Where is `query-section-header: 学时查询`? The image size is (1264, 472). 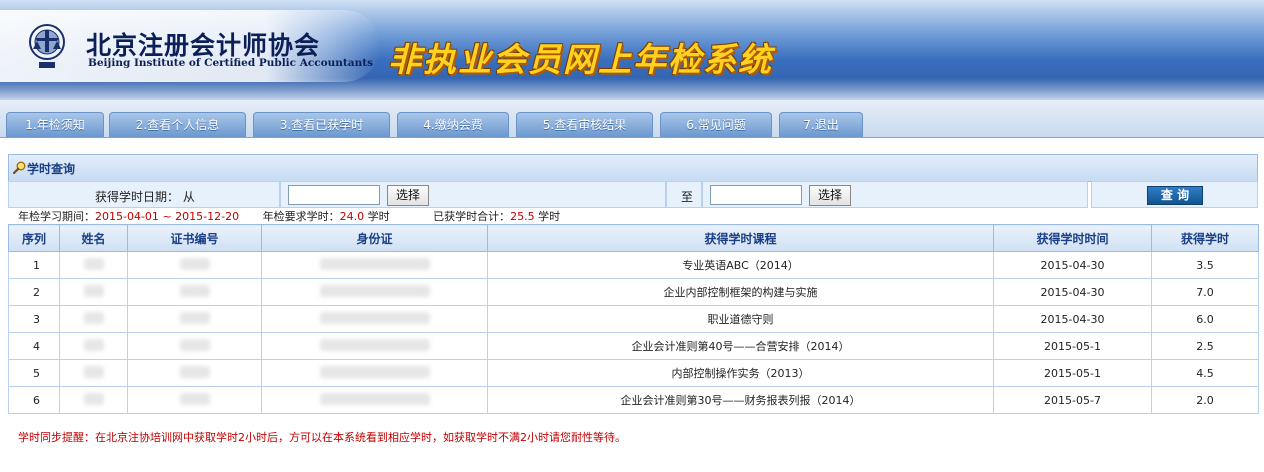 query-section-header: 学时查询 is located at coordinates (633, 168).